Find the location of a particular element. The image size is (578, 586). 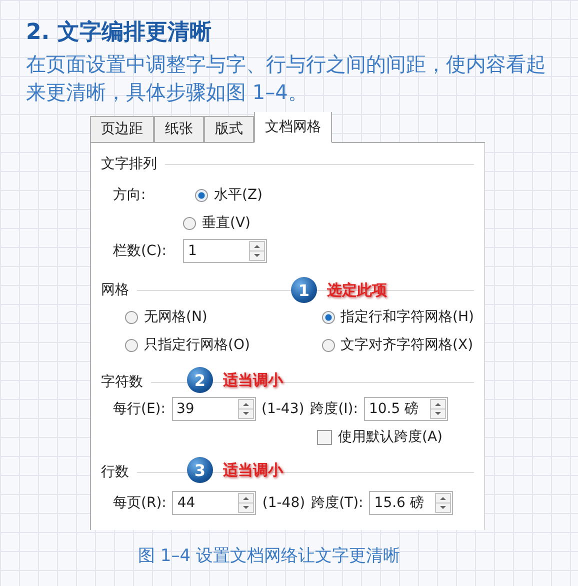

number-field: 44 is located at coordinates (214, 503).